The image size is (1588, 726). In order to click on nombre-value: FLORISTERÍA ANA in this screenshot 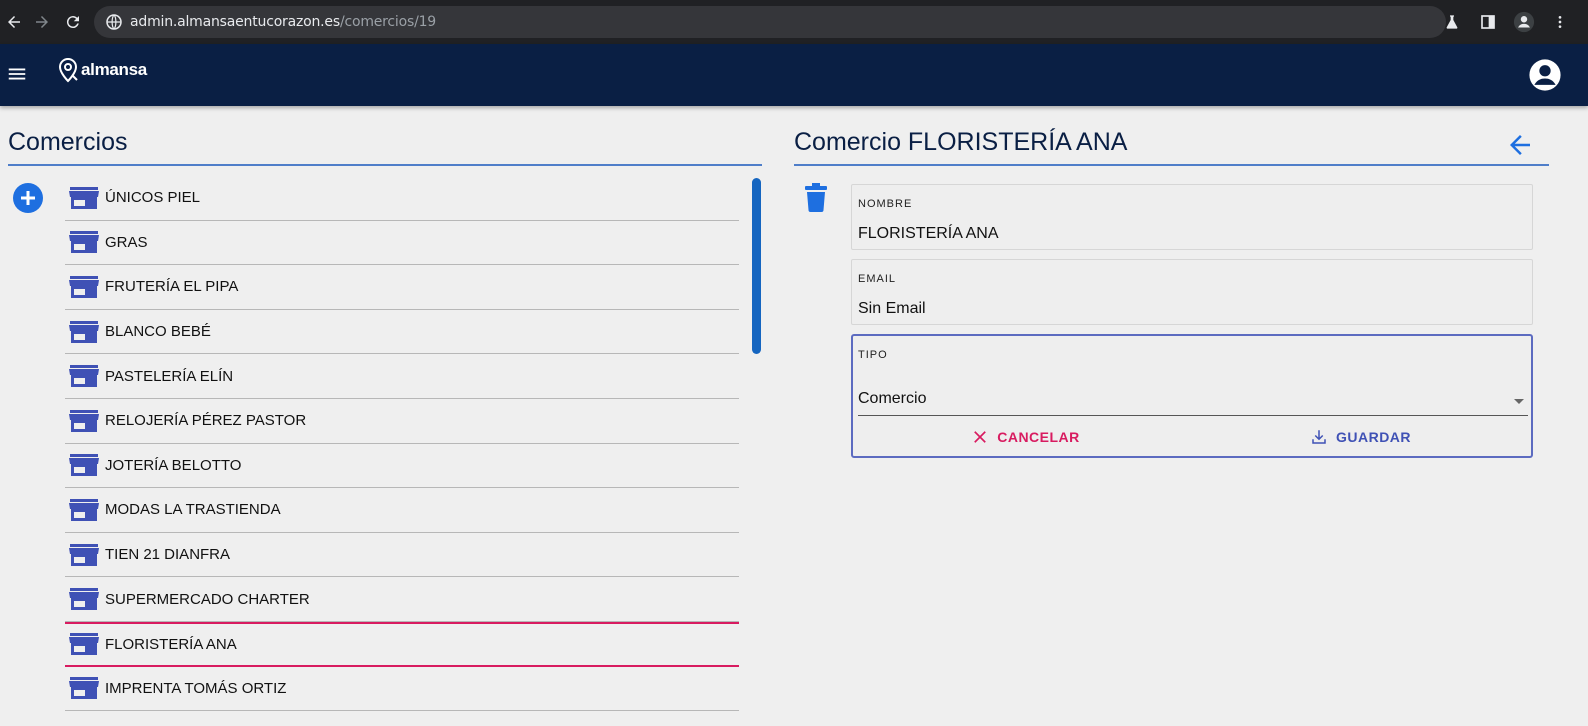, I will do `click(928, 234)`.